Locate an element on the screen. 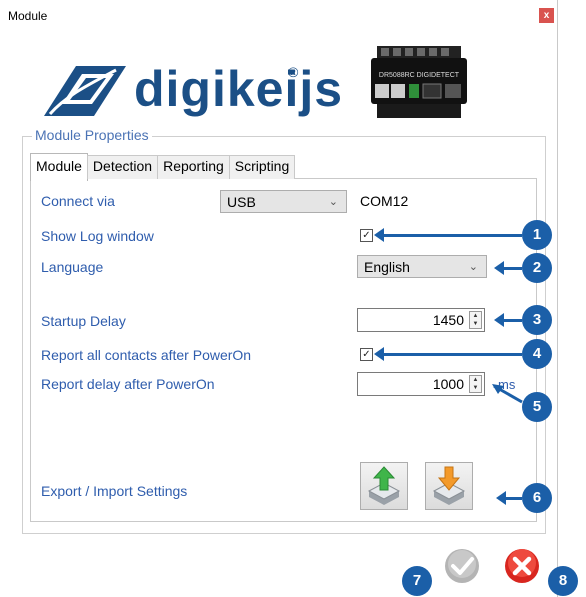 The image size is (586, 597). callout-badge-5: 5 is located at coordinates (537, 407).